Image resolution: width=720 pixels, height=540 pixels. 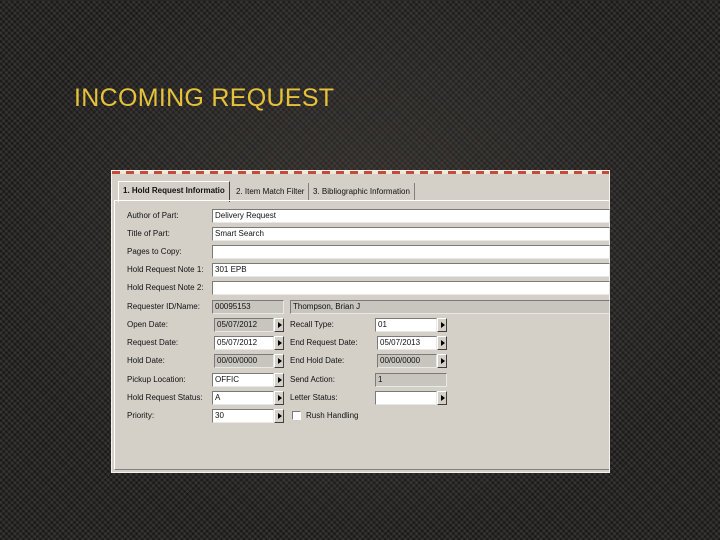 What do you see at coordinates (165, 287) in the screenshot?
I see `hold-request-note-2-label: Hold Request Note 2:` at bounding box center [165, 287].